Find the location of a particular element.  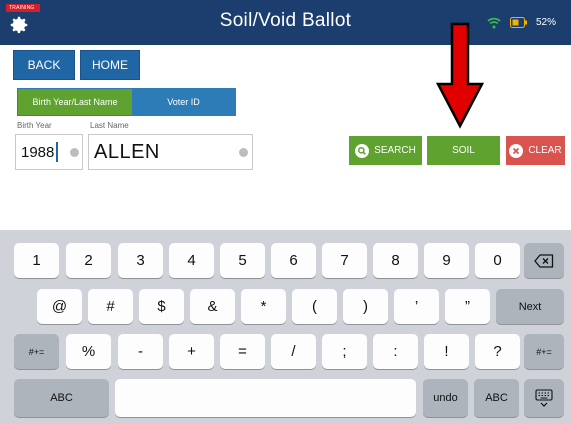

back-button: BACK is located at coordinates (44, 65).